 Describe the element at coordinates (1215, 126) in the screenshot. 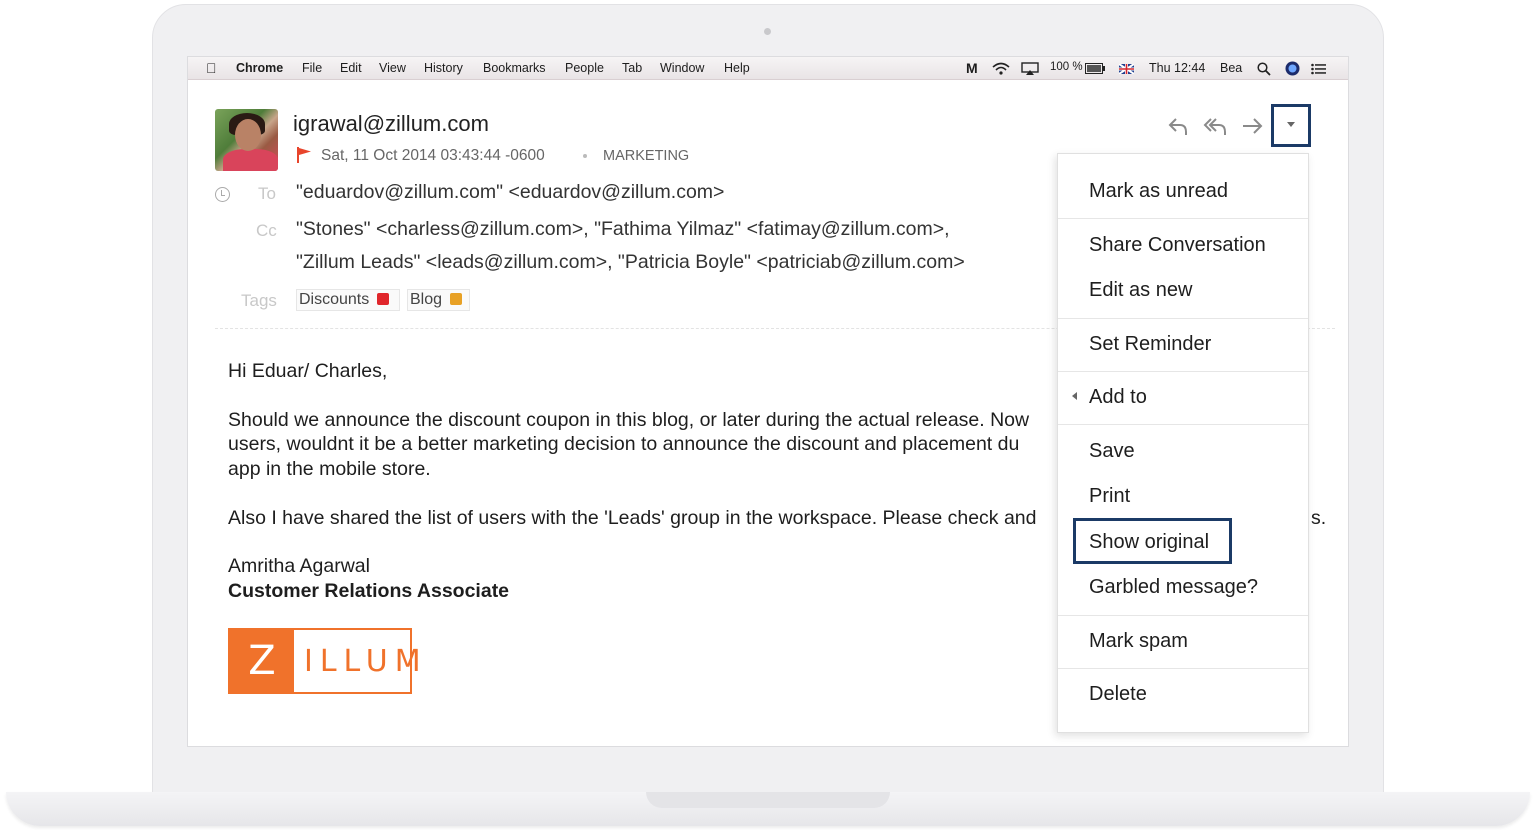

I see `reply-all-icon` at that location.